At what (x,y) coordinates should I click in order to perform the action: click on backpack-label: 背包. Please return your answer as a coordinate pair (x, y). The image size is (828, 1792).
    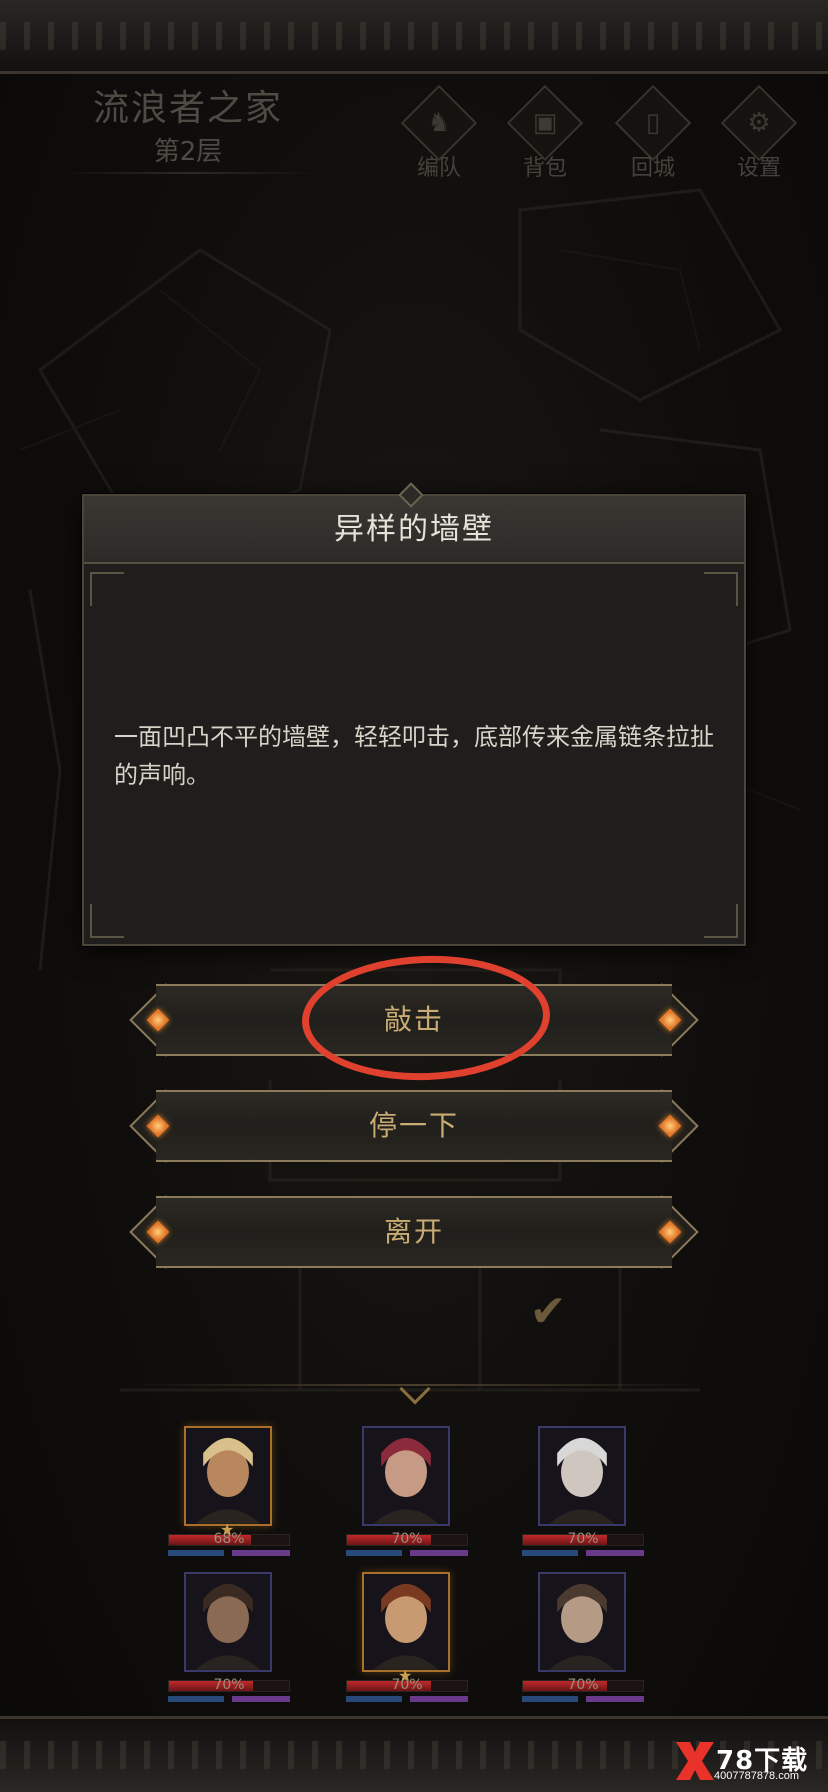
    Looking at the image, I should click on (544, 168).